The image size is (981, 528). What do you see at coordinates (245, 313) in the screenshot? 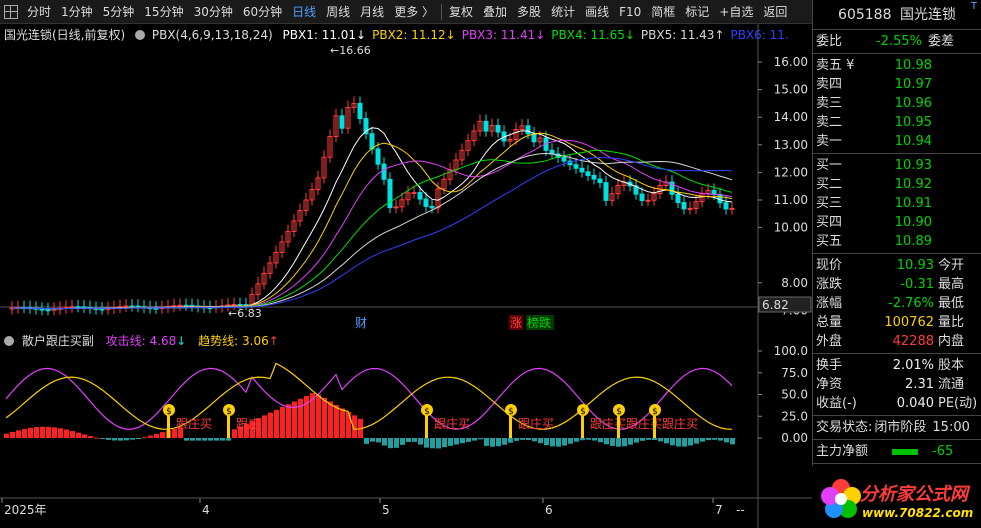
I see `low-price-label: ←6.83` at bounding box center [245, 313].